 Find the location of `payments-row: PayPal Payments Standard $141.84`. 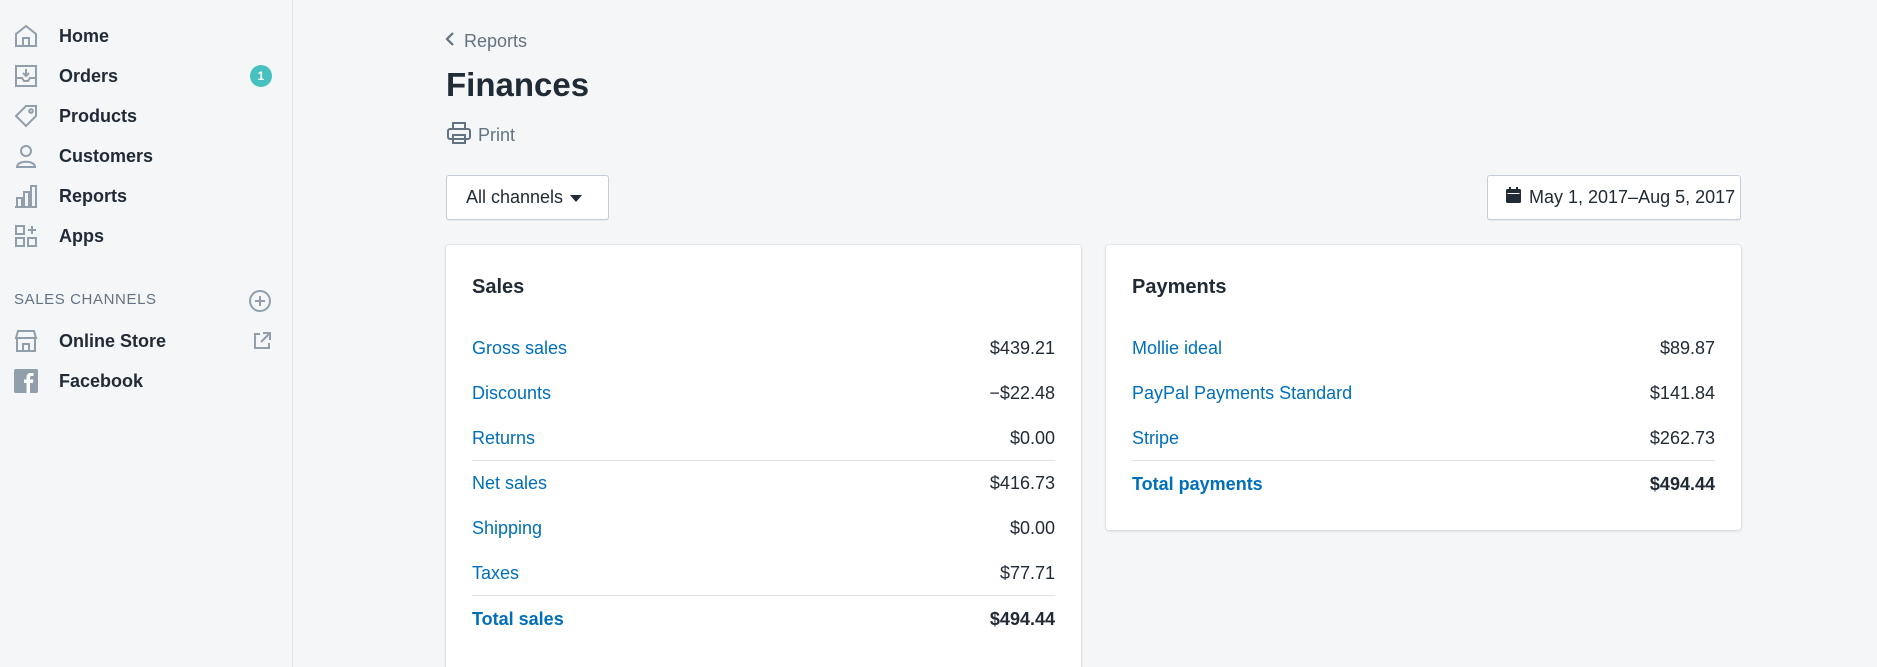

payments-row: PayPal Payments Standard $141.84 is located at coordinates (1423, 393).